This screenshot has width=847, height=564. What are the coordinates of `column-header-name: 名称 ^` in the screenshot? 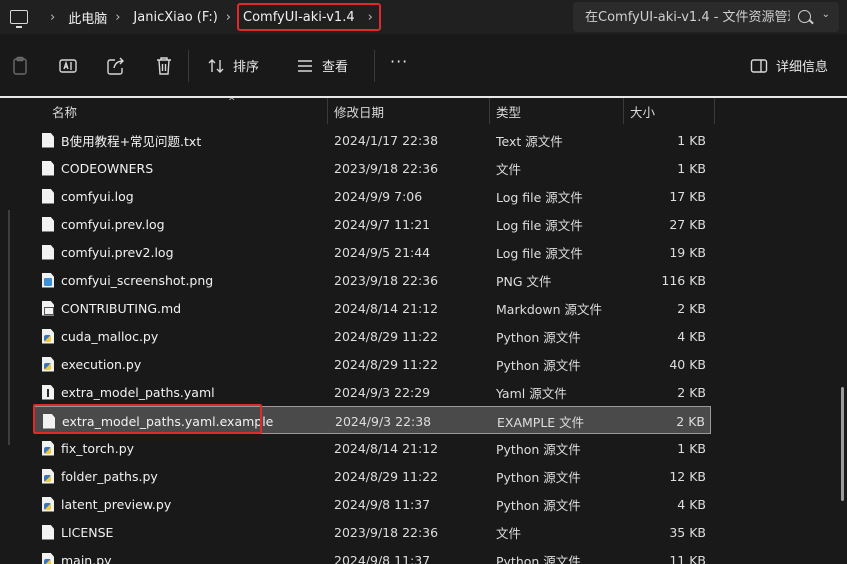 It's located at (187, 110).